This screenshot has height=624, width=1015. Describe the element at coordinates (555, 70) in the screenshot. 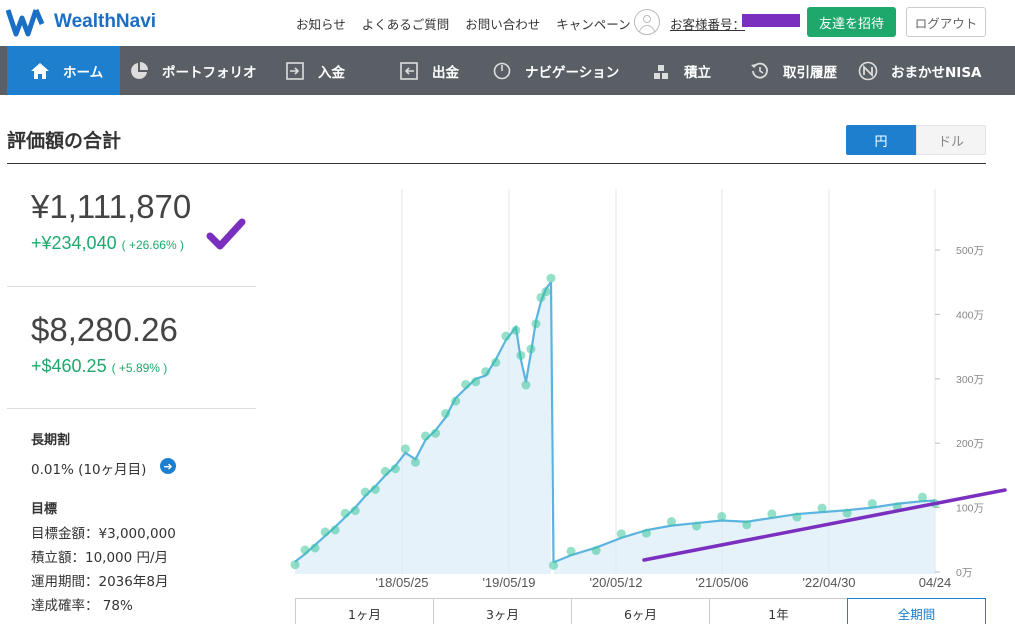

I see `nav-item-navigation: ナビゲーション` at that location.